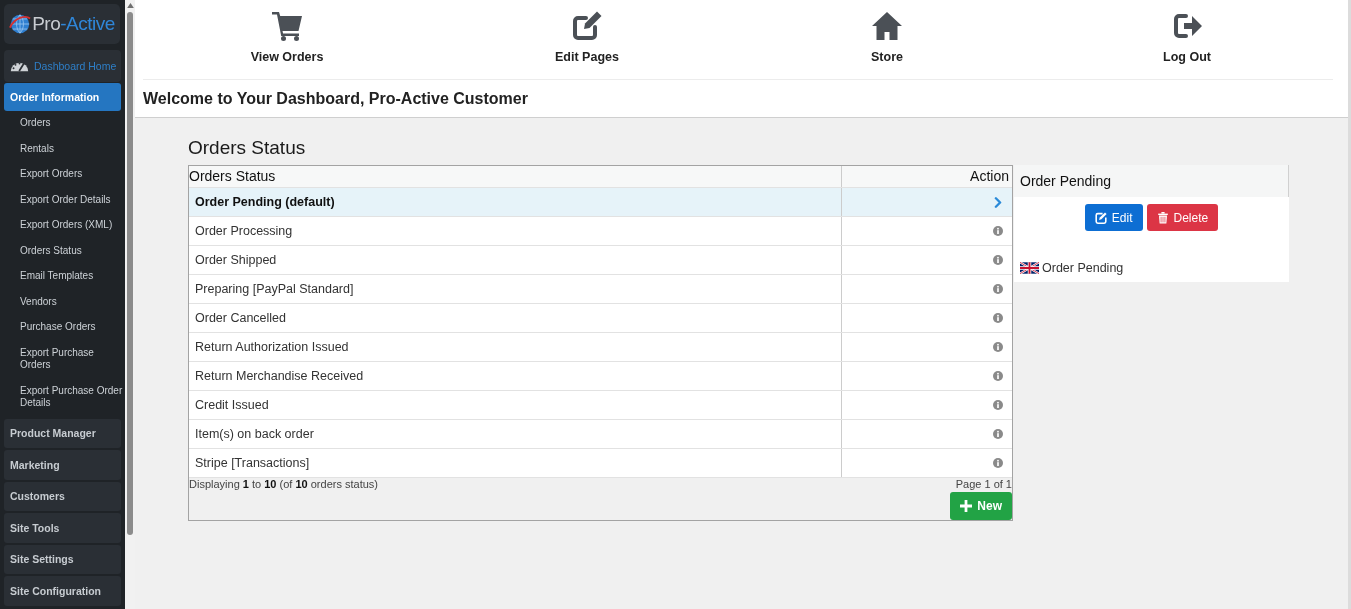  What do you see at coordinates (283, 484) in the screenshot?
I see `displaying-text: Displaying 1 to 10 (of 10 orders status)` at bounding box center [283, 484].